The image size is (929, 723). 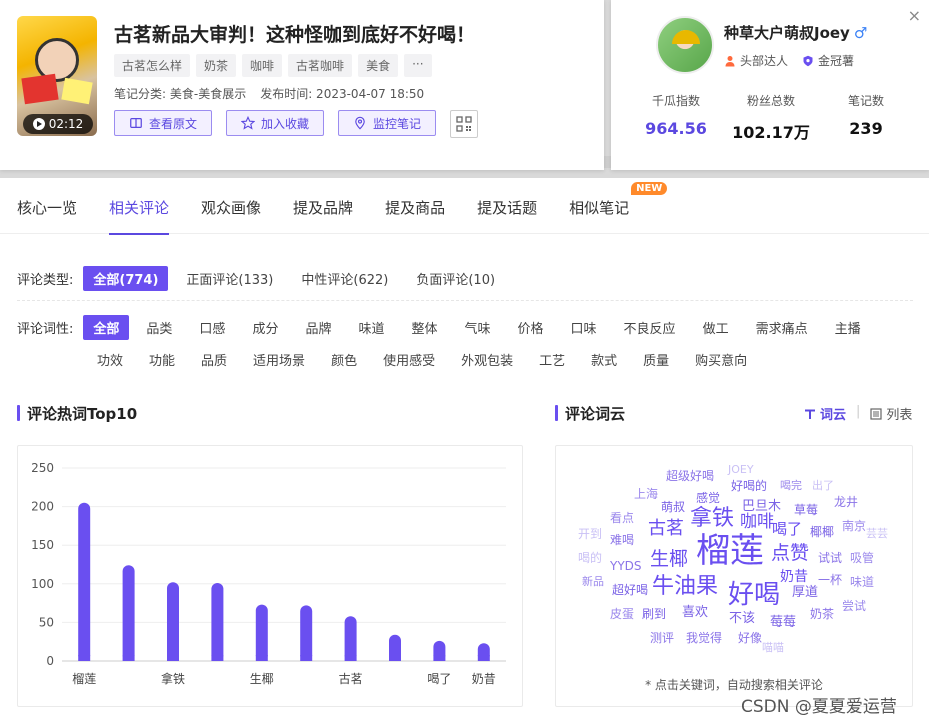 What do you see at coordinates (787, 33) in the screenshot?
I see `author-name: 种草大户萌叔Joey` at bounding box center [787, 33].